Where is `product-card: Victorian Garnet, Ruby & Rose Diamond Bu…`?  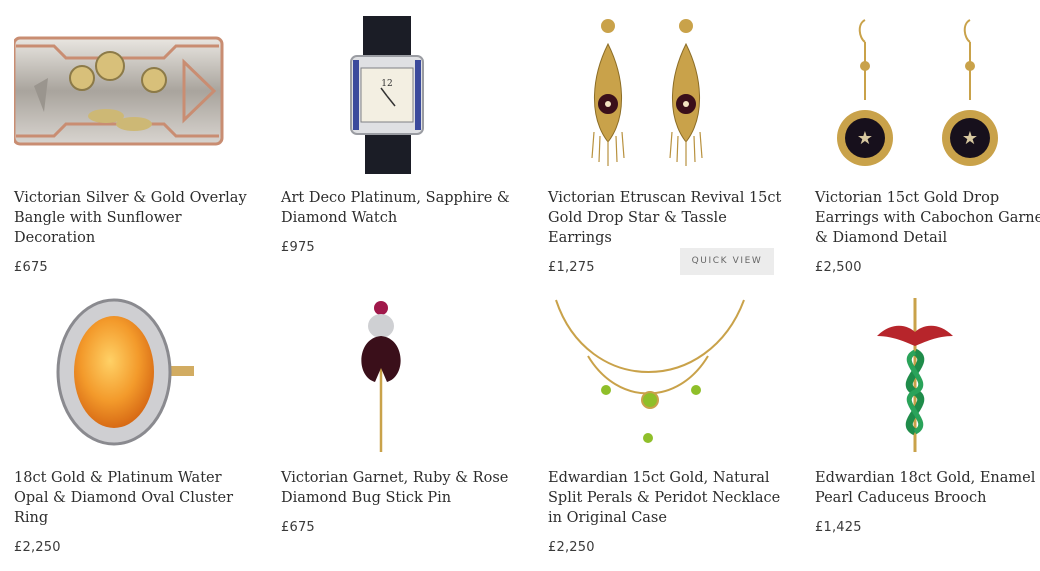 product-card: Victorian Garnet, Ruby & Rose Diamond Bu… is located at coordinates (406, 431).